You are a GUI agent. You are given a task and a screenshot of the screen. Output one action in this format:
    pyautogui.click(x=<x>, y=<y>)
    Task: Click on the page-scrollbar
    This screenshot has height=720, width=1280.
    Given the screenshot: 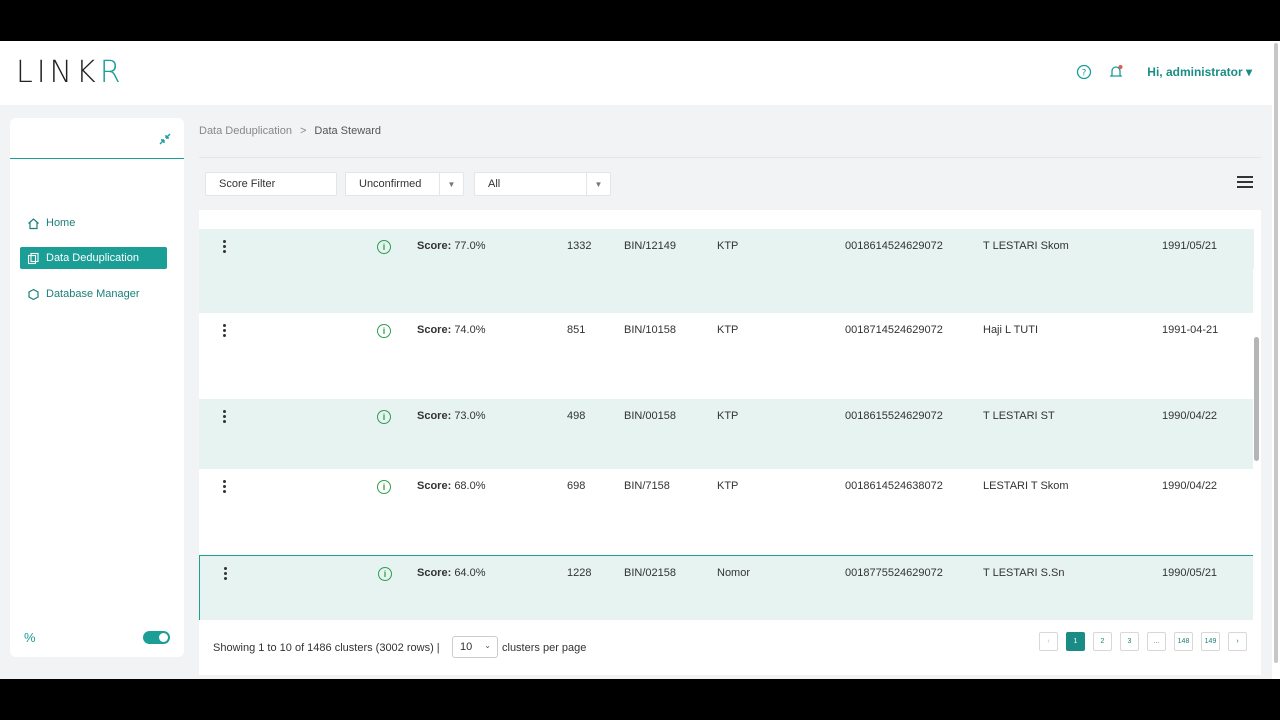 What is the action you would take?
    pyautogui.click(x=1276, y=360)
    